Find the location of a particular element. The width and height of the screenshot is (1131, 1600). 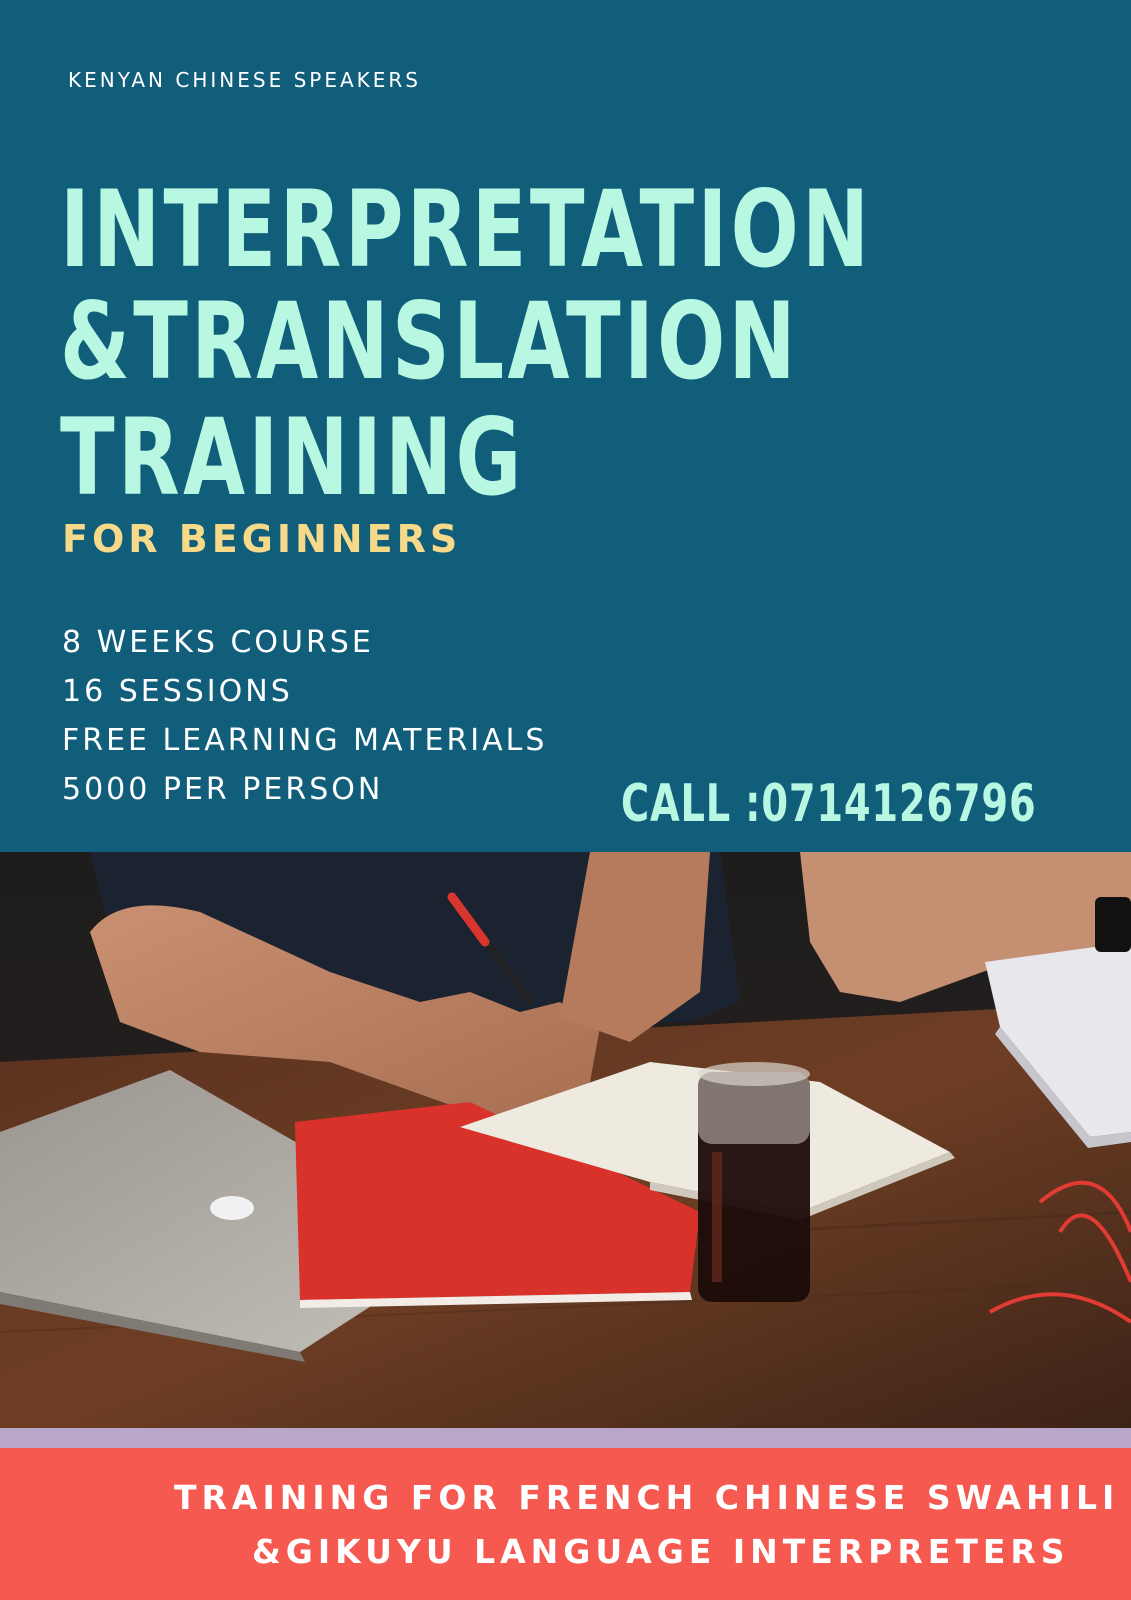

title-line-2: &TRANSLATION is located at coordinates (429, 341).